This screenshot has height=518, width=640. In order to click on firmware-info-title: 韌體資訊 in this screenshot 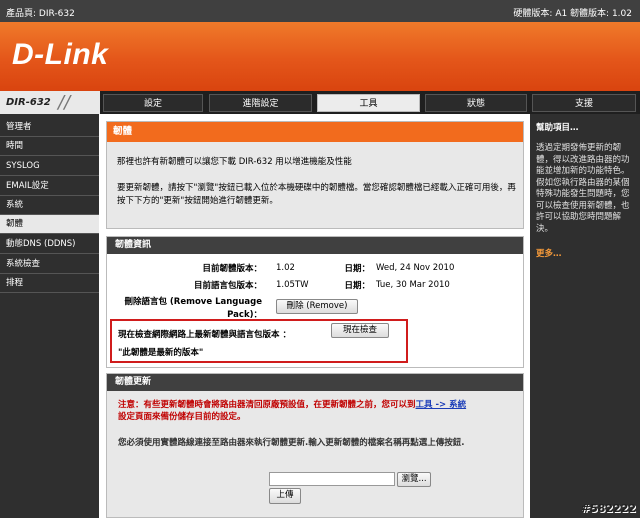, I will do `click(315, 245)`.